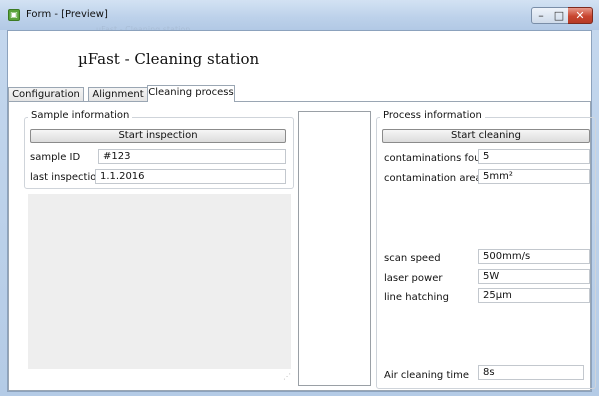  What do you see at coordinates (534, 295) in the screenshot?
I see `line-hatching-field: 25µm` at bounding box center [534, 295].